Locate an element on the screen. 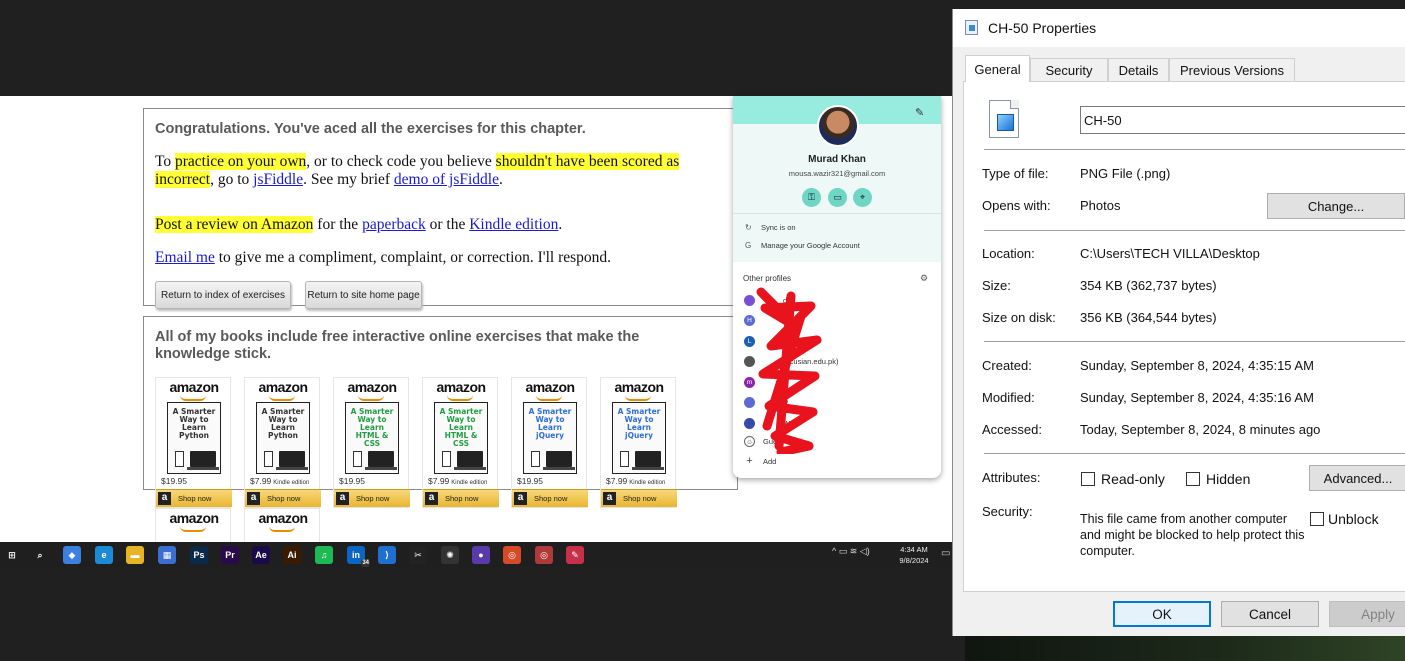 The height and width of the screenshot is (661, 1405). price-value: $7.99 is located at coordinates (617, 481).